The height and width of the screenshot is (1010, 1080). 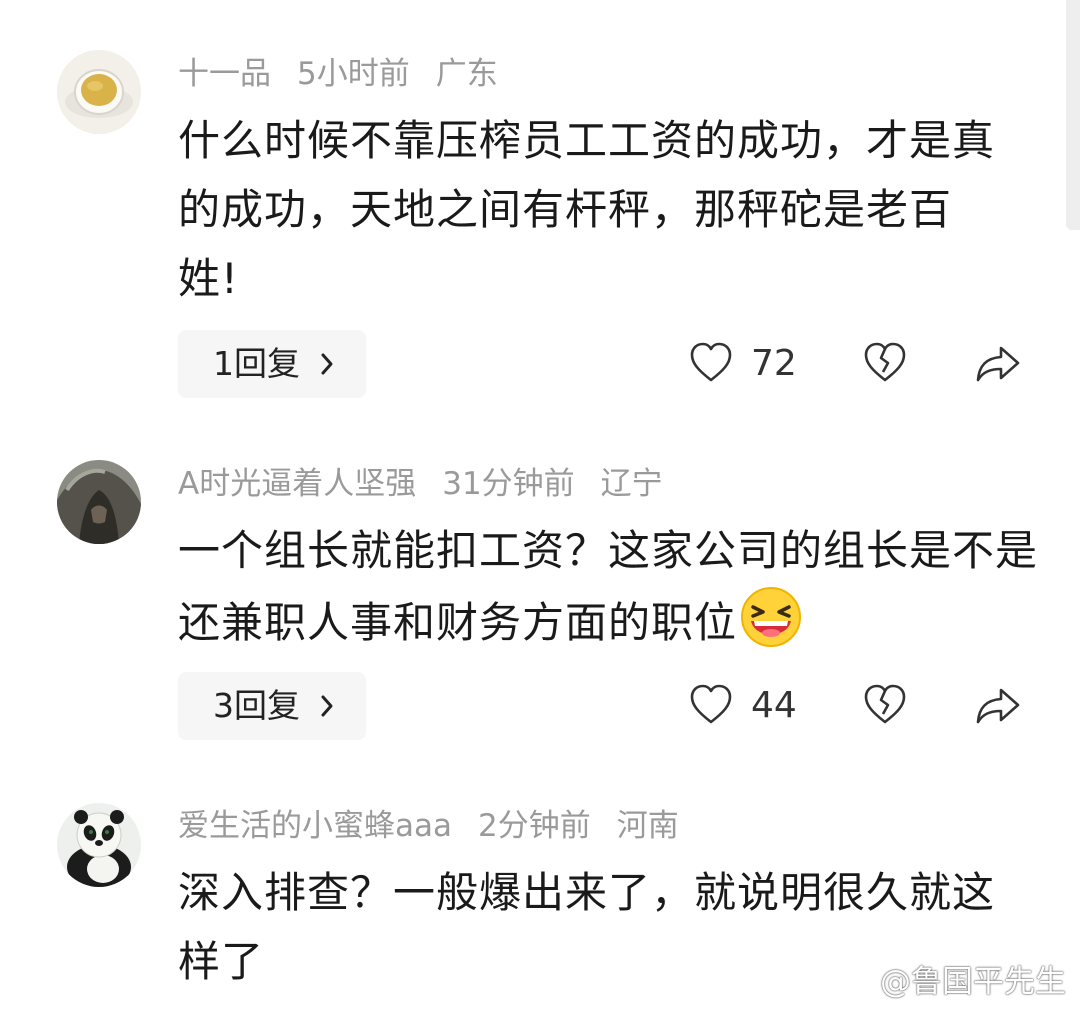 I want to click on watermark: @鲁国平先生, so click(x=951, y=982).